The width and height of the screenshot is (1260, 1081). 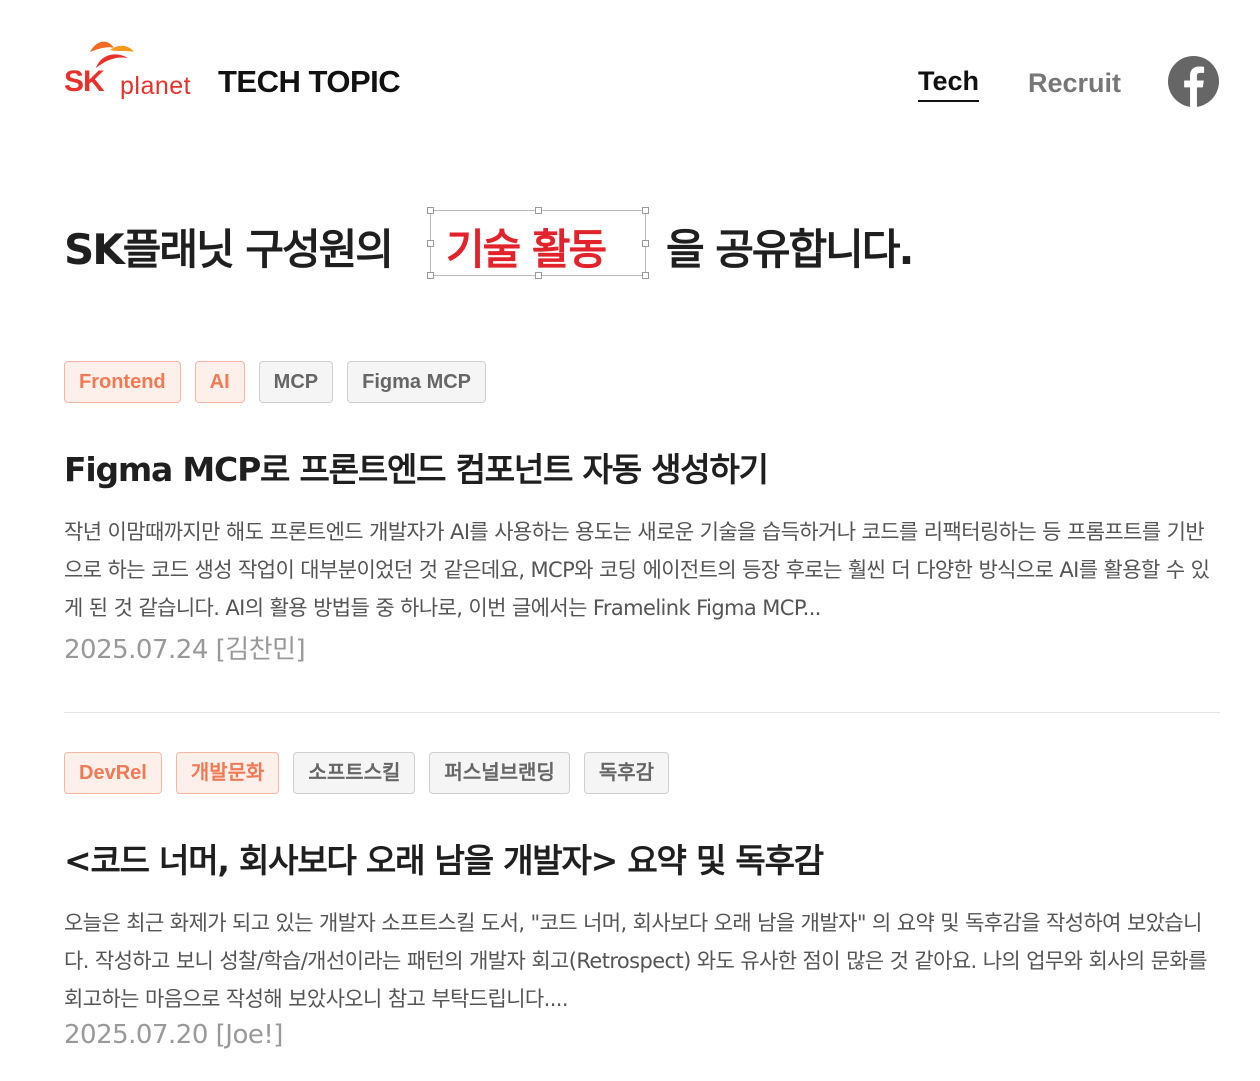 What do you see at coordinates (156, 86) in the screenshot?
I see `logo-planet-text: planet` at bounding box center [156, 86].